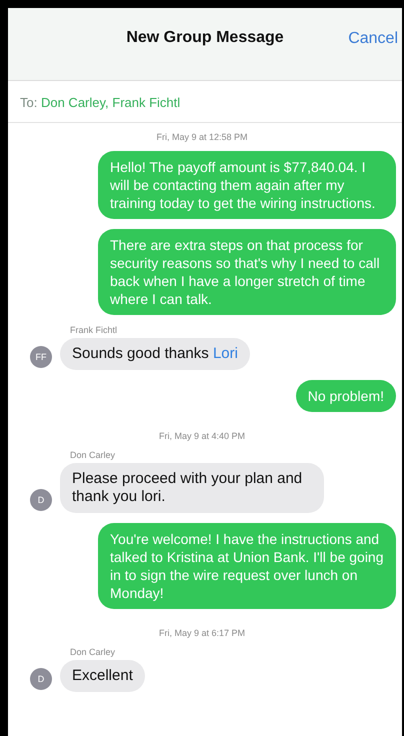  What do you see at coordinates (205, 102) in the screenshot?
I see `recipients-field: To: Don Carley, Frank Fichtl` at bounding box center [205, 102].